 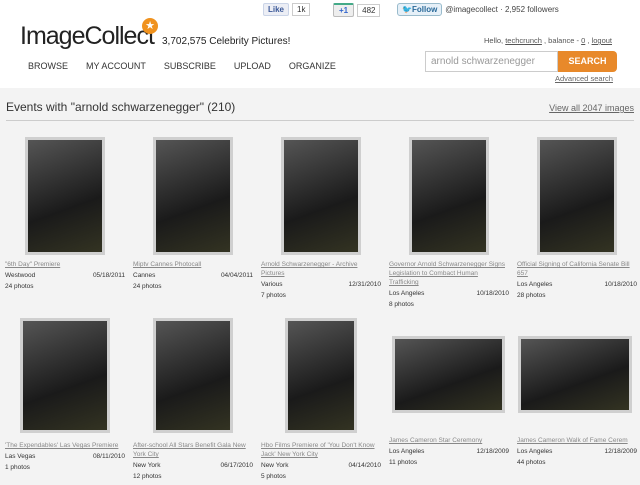 I want to click on event-location: Cannes, so click(x=144, y=275).